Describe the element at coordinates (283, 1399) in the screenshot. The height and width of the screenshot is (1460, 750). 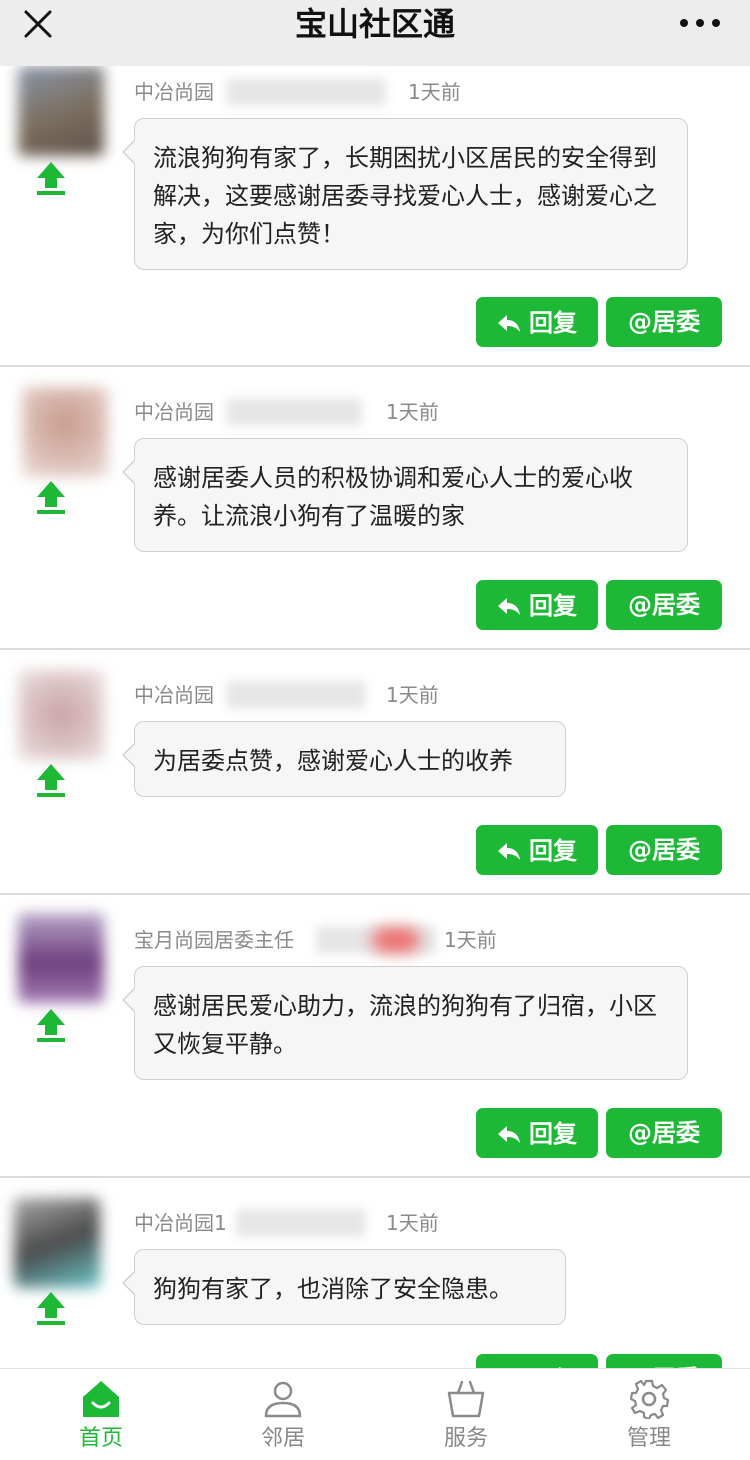
I see `person-icon` at that location.